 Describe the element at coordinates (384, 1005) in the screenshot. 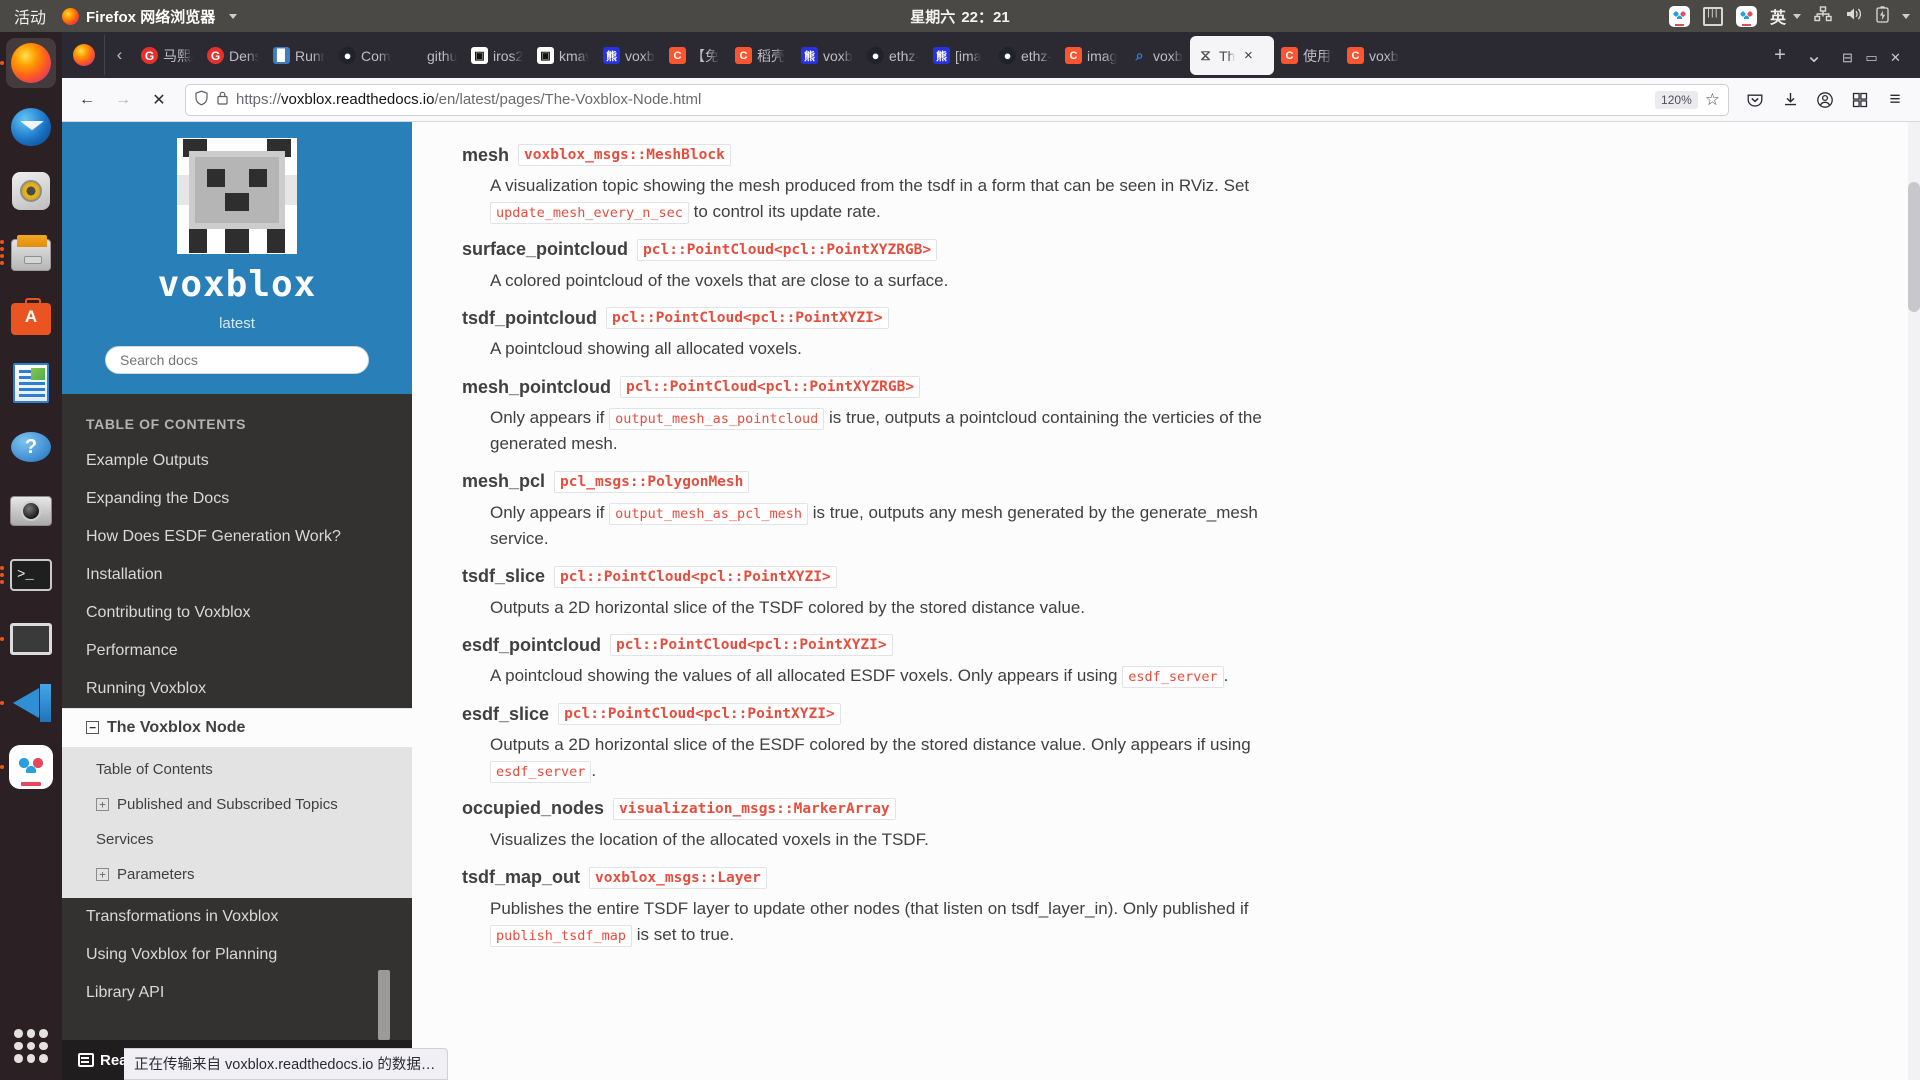

I see `sidebar-scrollbar-thumb` at that location.